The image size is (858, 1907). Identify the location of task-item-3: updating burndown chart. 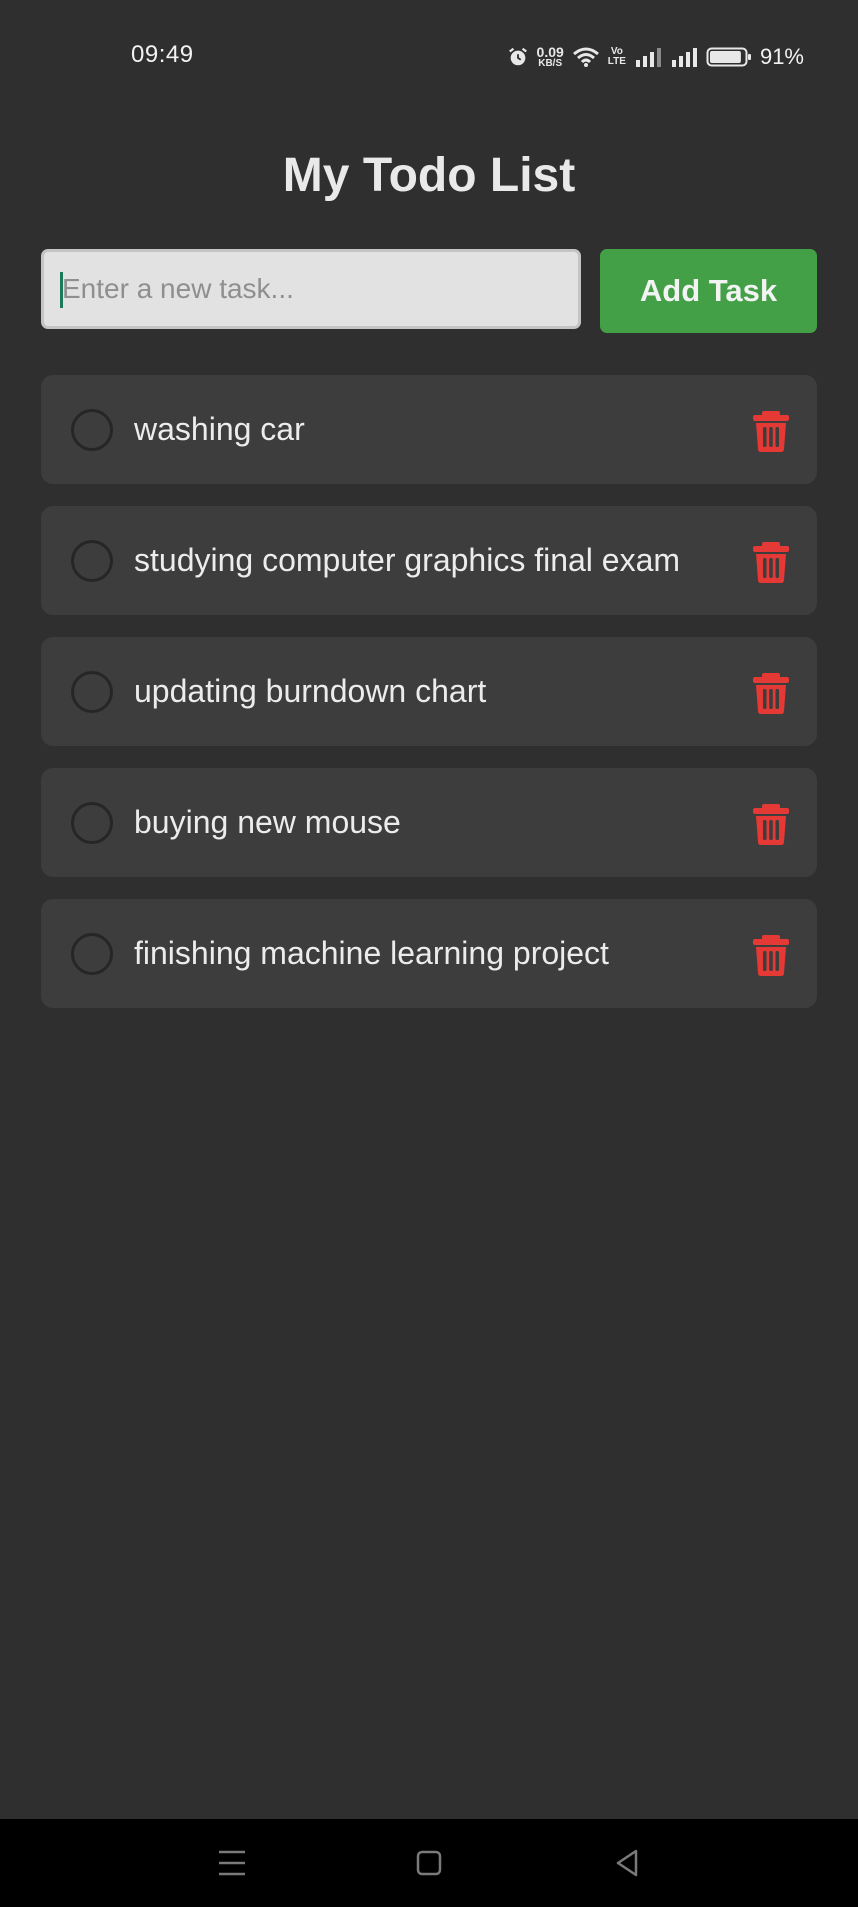
(429, 691).